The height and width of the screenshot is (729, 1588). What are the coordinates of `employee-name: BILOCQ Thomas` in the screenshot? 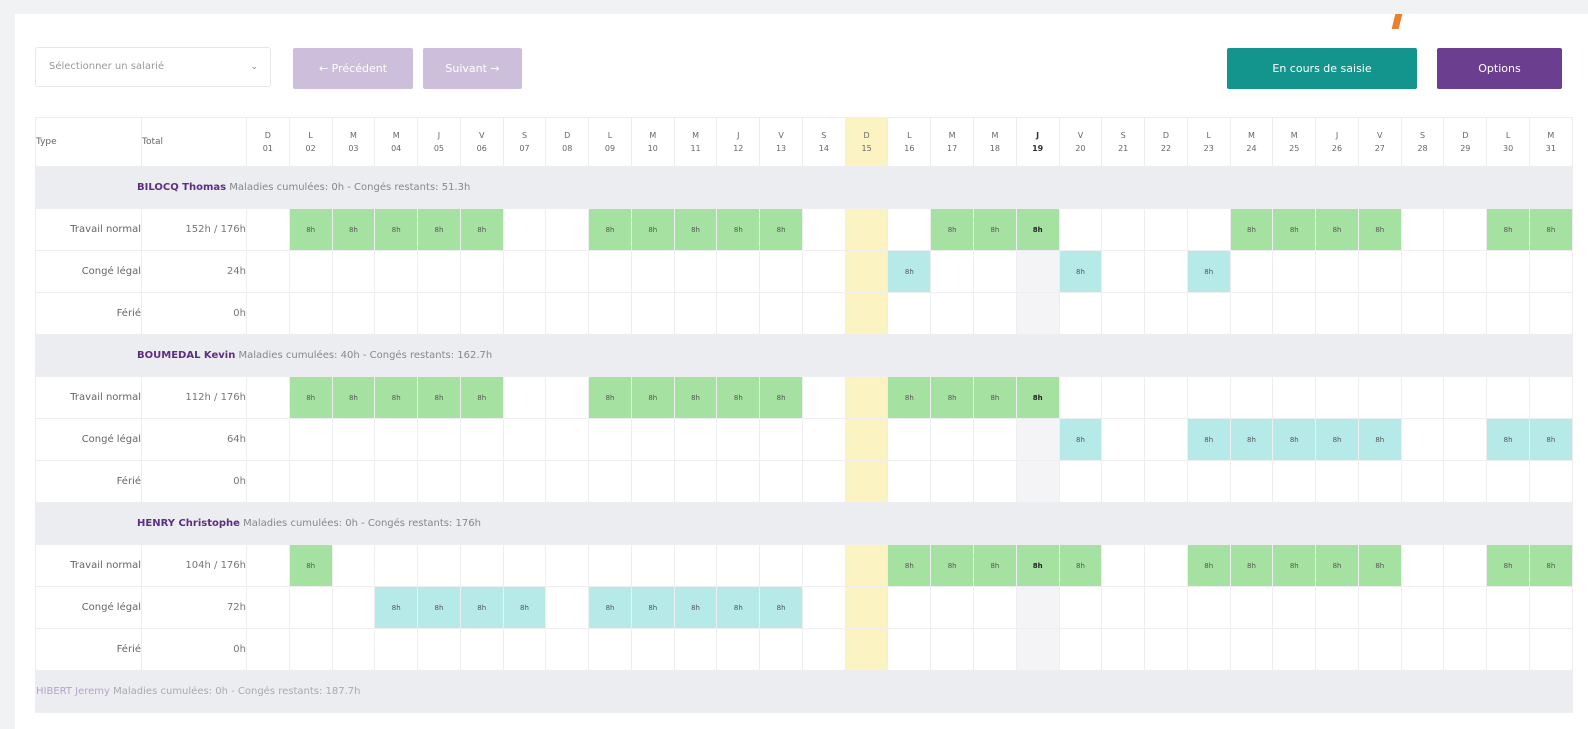 It's located at (131, 187).